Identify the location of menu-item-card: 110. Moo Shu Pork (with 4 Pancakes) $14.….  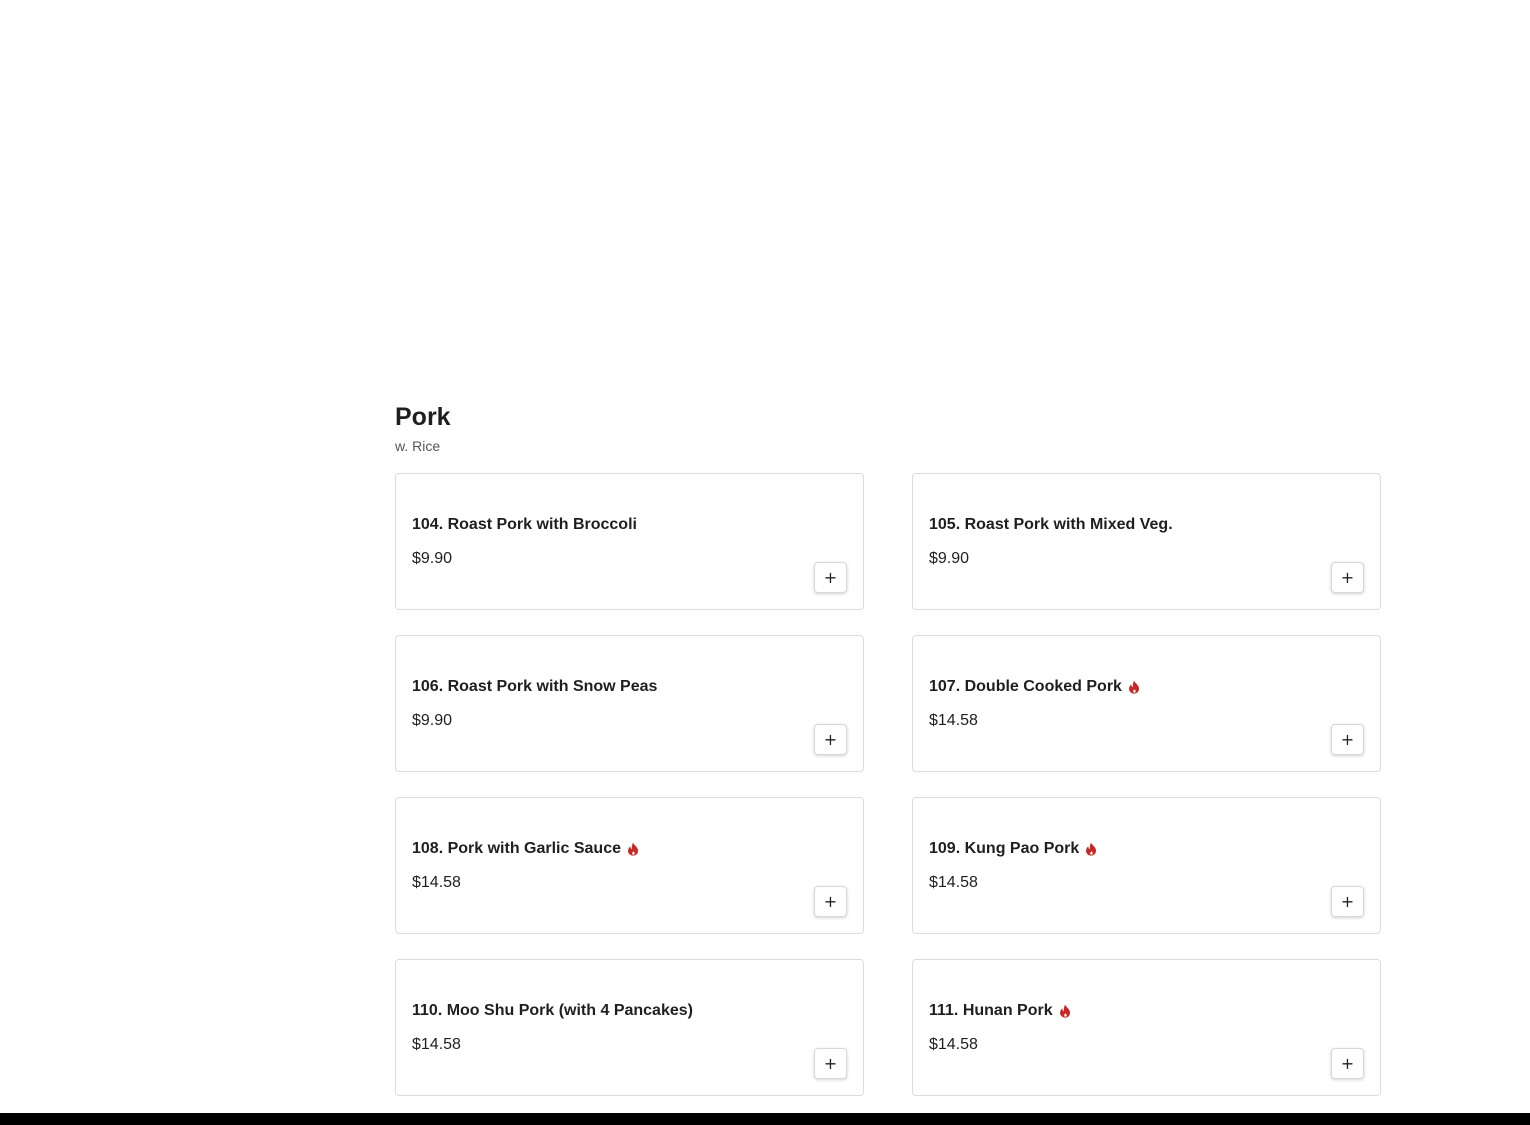
(629, 1027).